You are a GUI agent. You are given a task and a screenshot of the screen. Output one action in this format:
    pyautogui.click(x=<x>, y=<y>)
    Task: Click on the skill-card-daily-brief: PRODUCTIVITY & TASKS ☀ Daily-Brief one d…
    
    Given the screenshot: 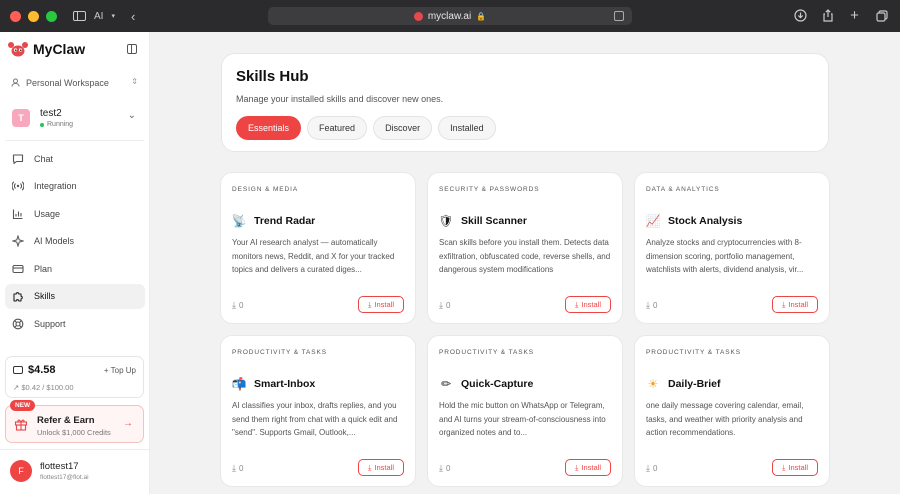 What is the action you would take?
    pyautogui.click(x=732, y=411)
    